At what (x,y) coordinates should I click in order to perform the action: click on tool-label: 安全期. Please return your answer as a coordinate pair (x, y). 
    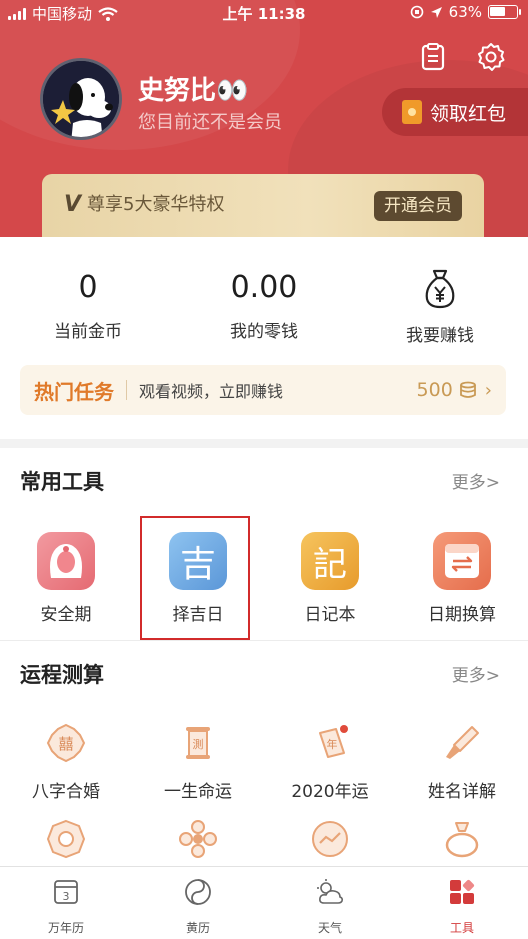
    Looking at the image, I should click on (66, 615).